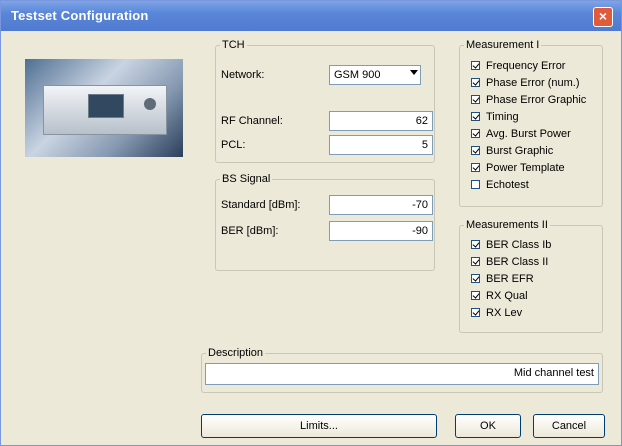 This screenshot has width=622, height=446. I want to click on measurement-ii-item: BER EFR, so click(502, 278).